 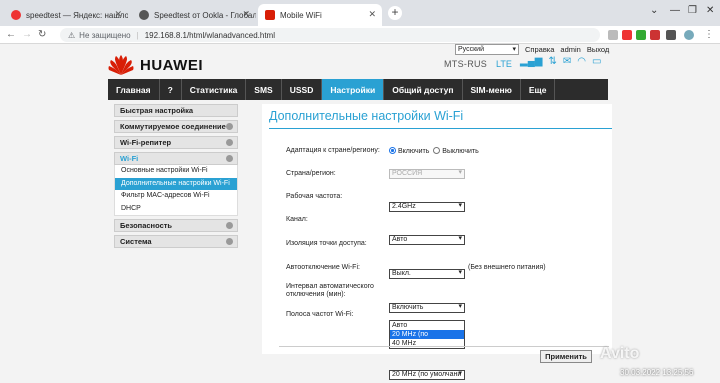 What do you see at coordinates (146, 142) in the screenshot?
I see `sidebar-item-label: Wi-Fi-репитер` at bounding box center [146, 142].